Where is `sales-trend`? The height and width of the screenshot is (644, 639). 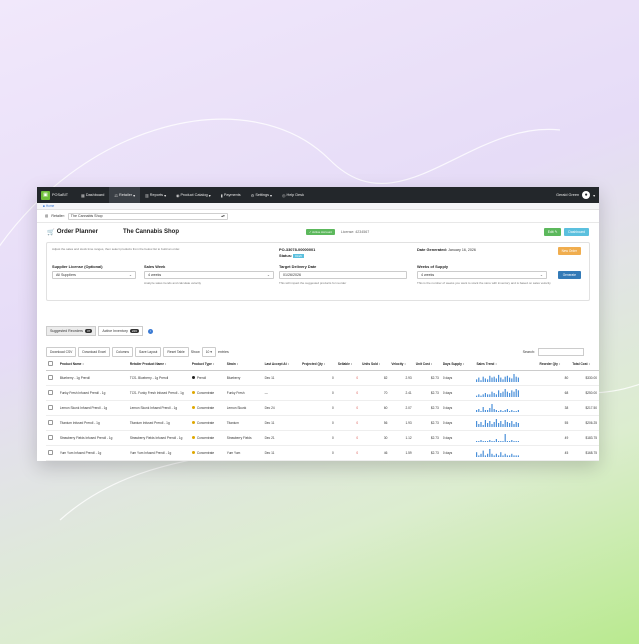
sales-trend is located at coordinates (506, 378).